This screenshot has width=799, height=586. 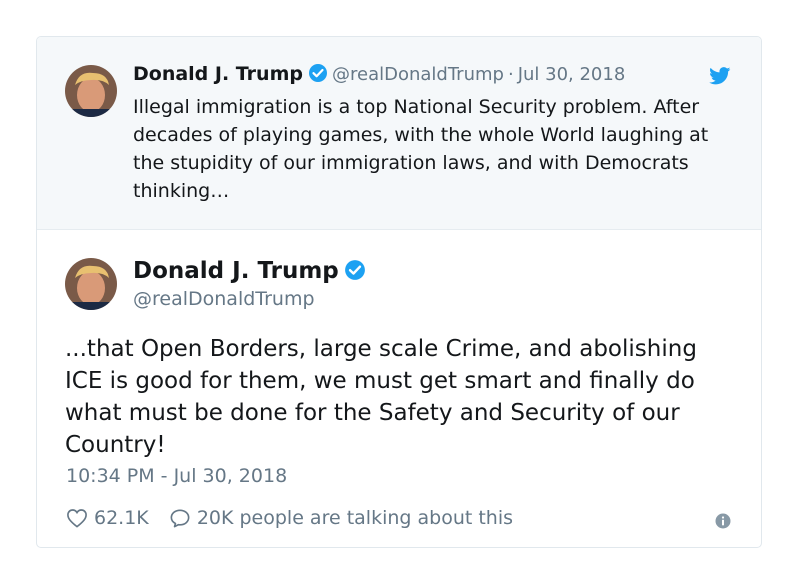 I want to click on tweet-actions: 62.1K 20K people are talking about this, so click(x=296, y=520).